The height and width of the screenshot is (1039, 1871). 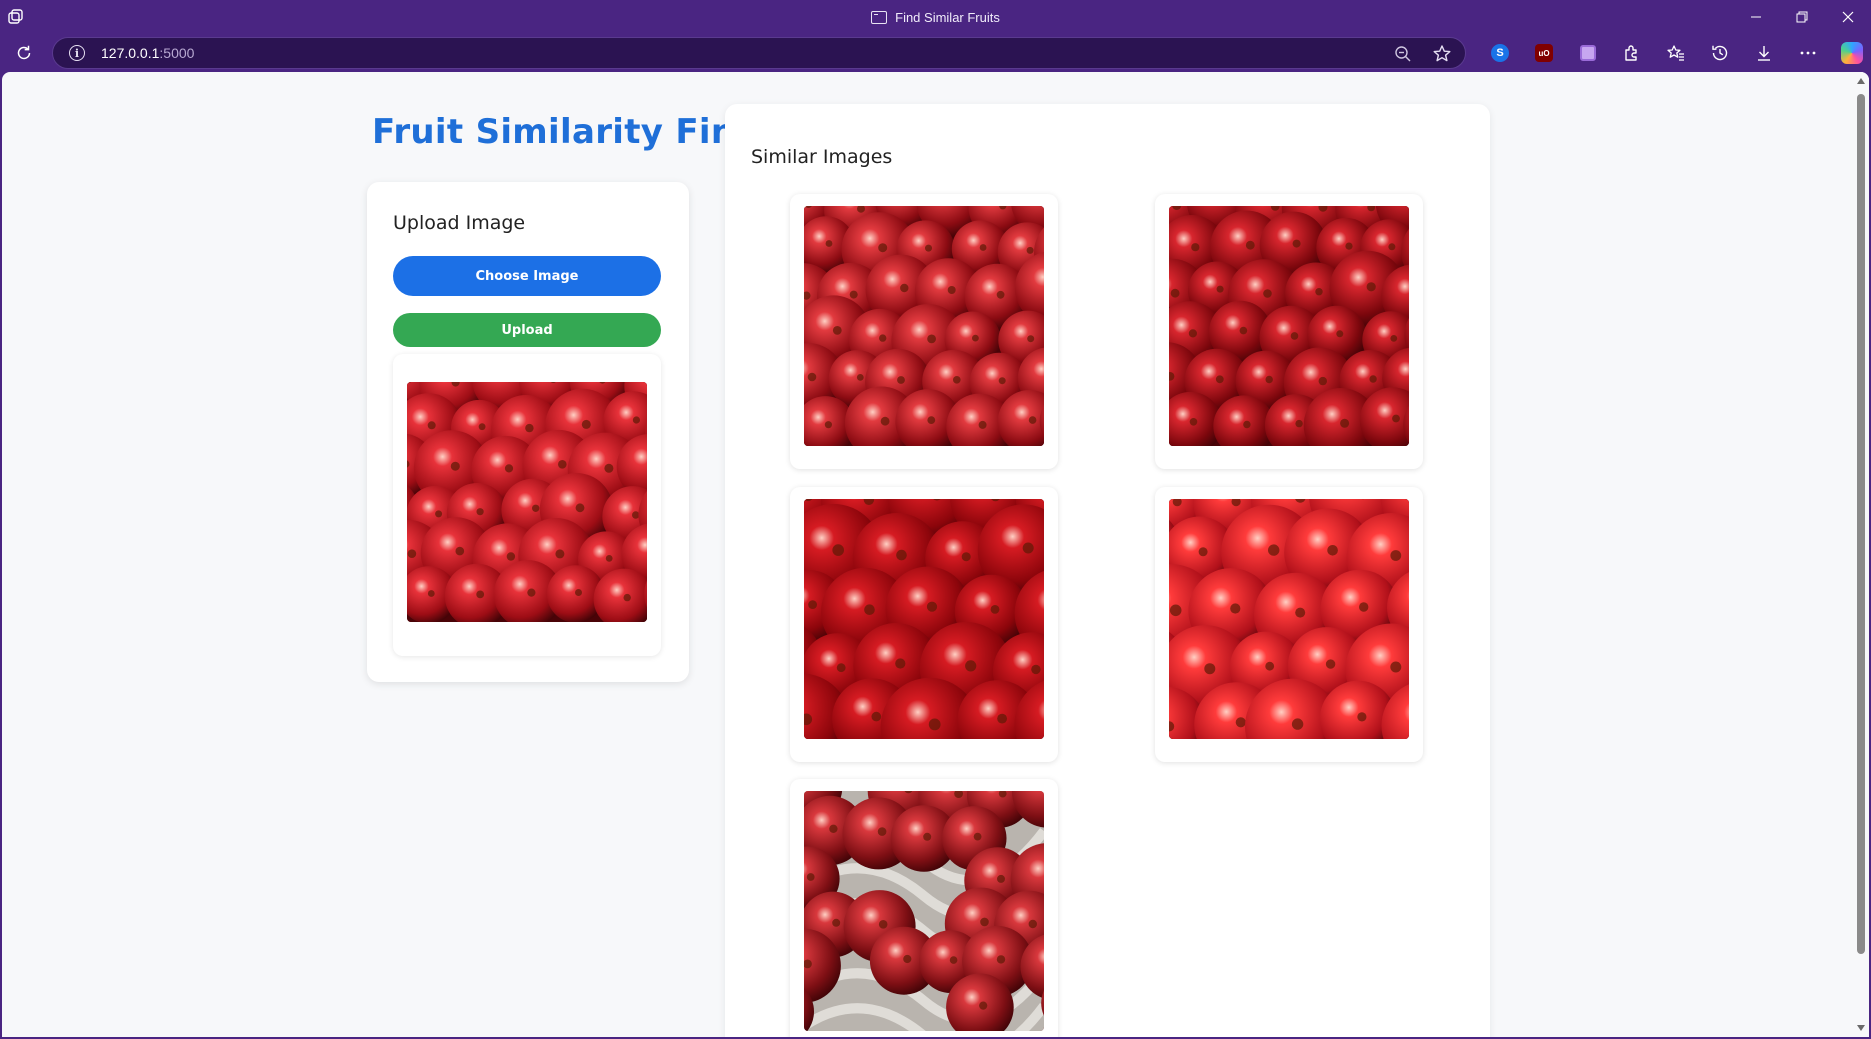 What do you see at coordinates (759, 53) in the screenshot?
I see `address-bar: i 127.0.0.1:5000` at bounding box center [759, 53].